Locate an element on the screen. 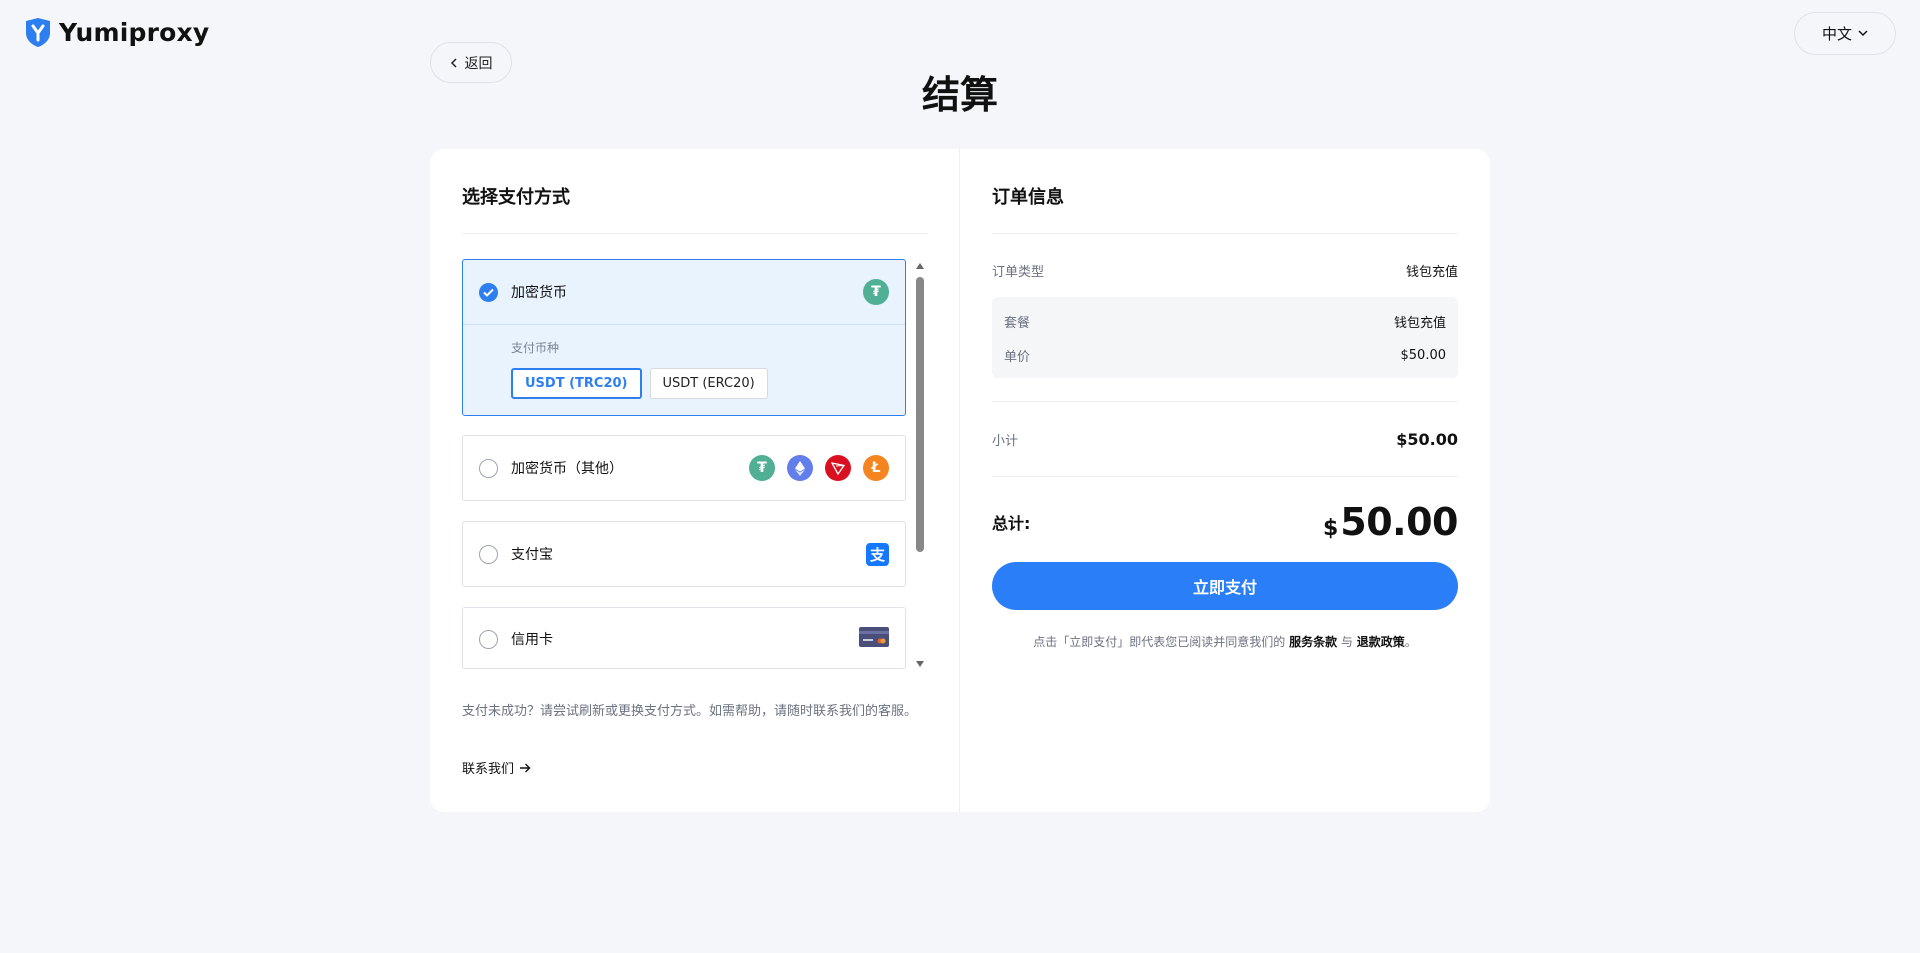  radio-checked-icon is located at coordinates (488, 292).